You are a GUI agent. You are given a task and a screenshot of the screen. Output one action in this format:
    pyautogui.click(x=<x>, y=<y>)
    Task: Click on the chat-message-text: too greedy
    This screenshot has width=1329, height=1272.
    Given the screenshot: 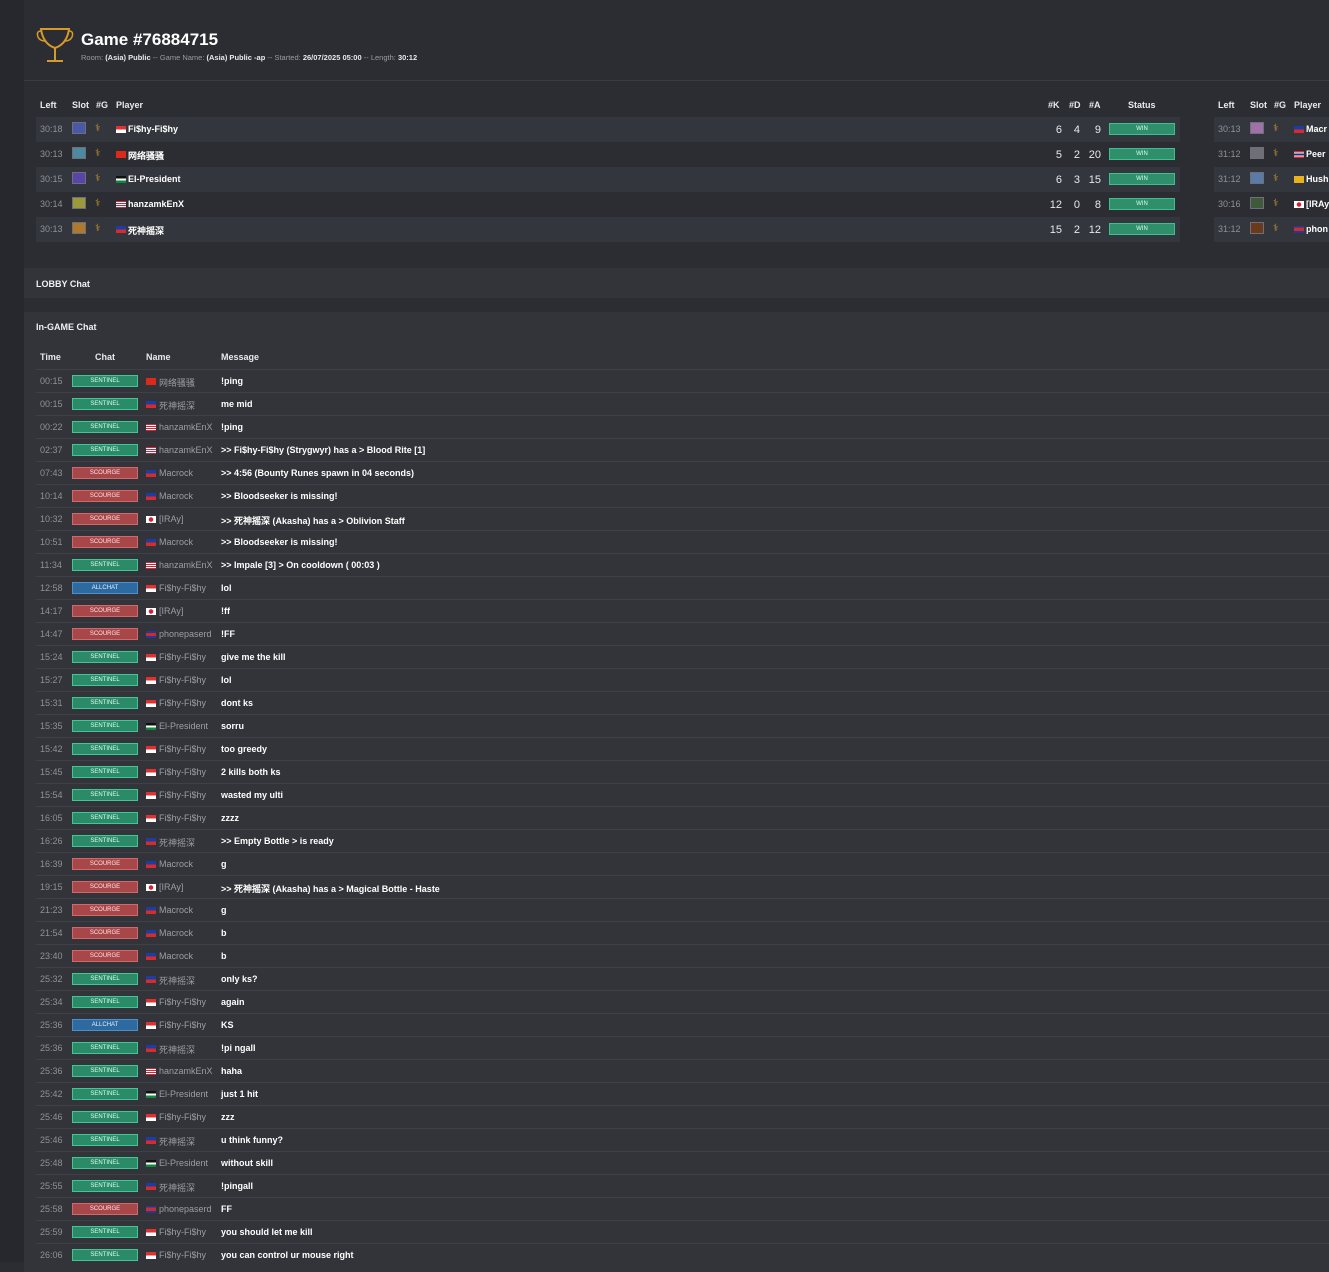 What is the action you would take?
    pyautogui.click(x=244, y=749)
    